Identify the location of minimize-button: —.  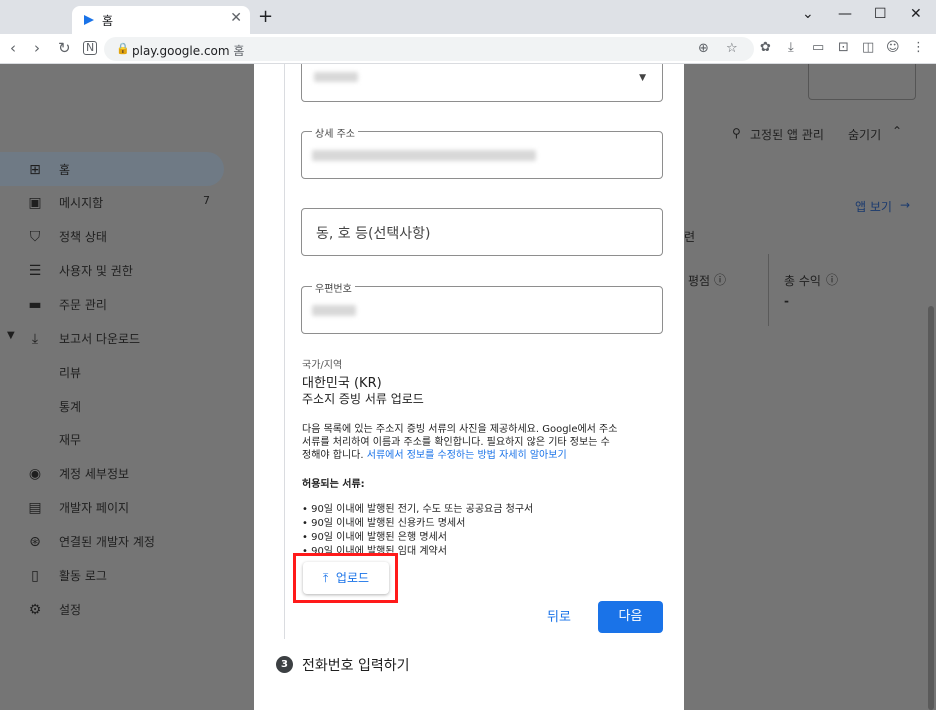
(845, 14).